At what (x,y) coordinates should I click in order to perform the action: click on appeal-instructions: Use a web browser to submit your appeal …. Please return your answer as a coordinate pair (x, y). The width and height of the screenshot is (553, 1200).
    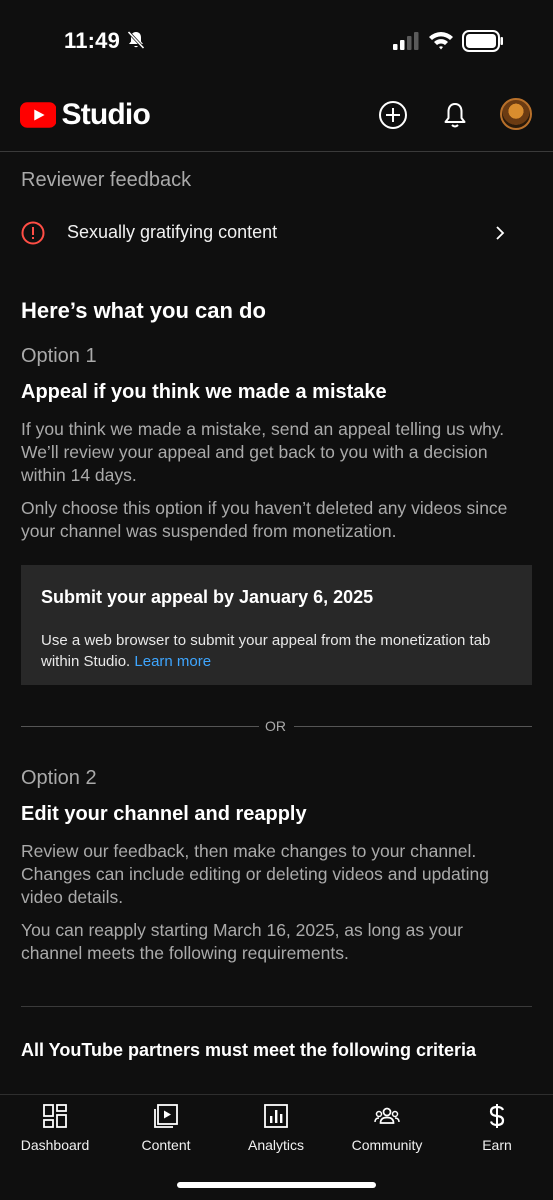
    Looking at the image, I should click on (281, 651).